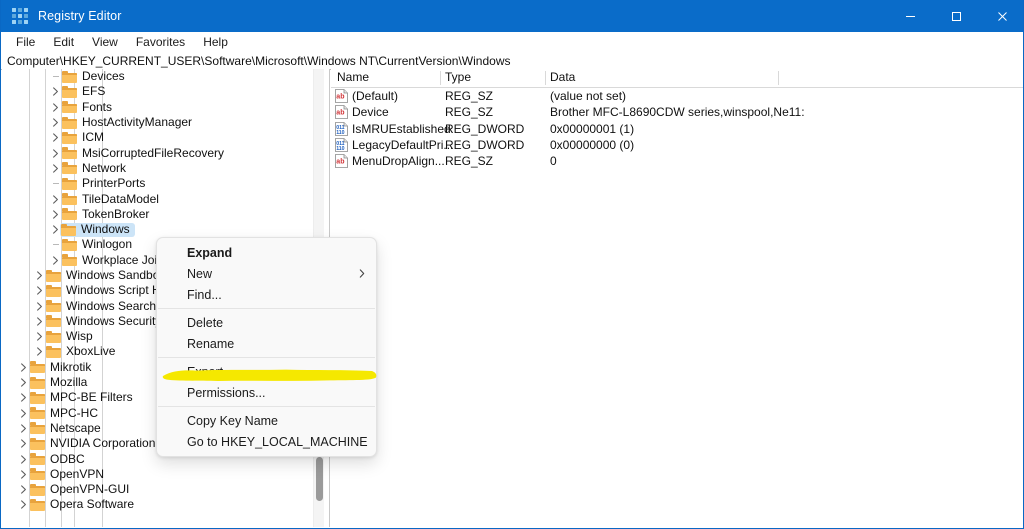 The height and width of the screenshot is (529, 1024). What do you see at coordinates (266, 343) in the screenshot?
I see `context-menu-item-rename: Rename` at bounding box center [266, 343].